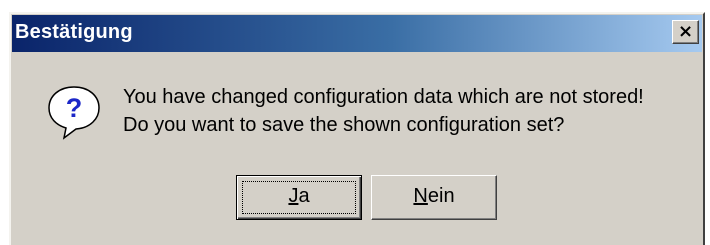 The width and height of the screenshot is (710, 245). I want to click on question-mark: ?, so click(74, 108).